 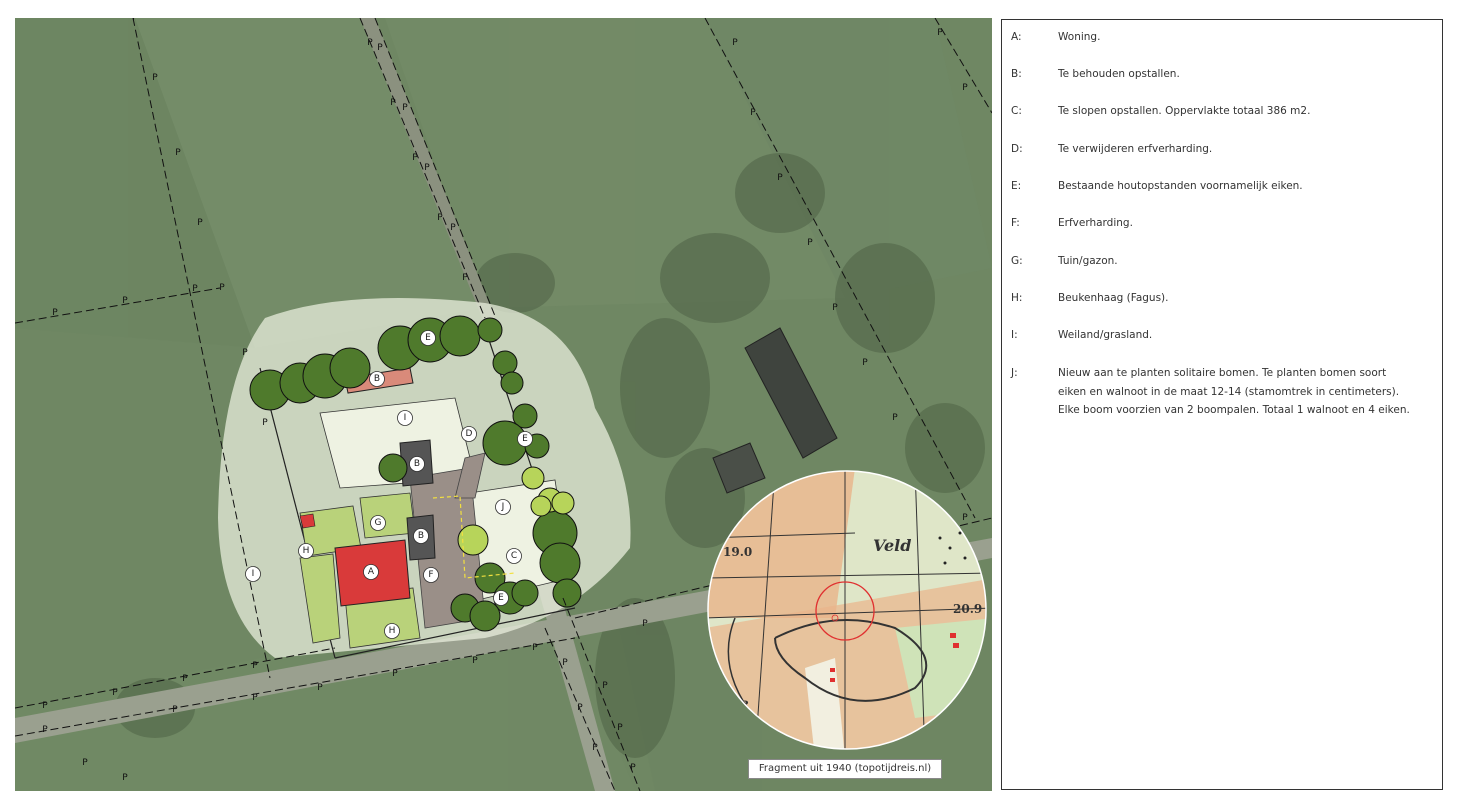 I want to click on plan-label-d: D, so click(x=469, y=434).